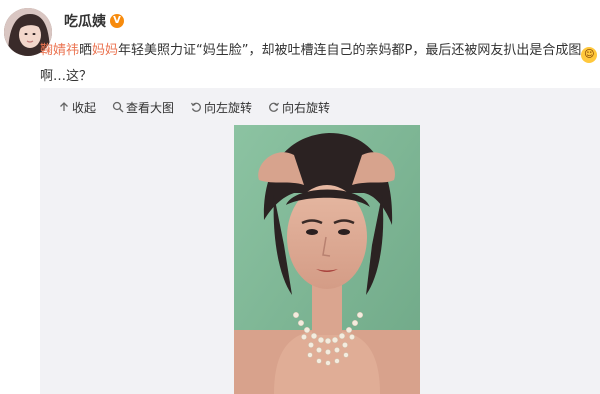 Image resolution: width=600 pixels, height=394 pixels. Describe the element at coordinates (59, 50) in the screenshot. I see `mention-link-star: 鞠婧祎` at that location.